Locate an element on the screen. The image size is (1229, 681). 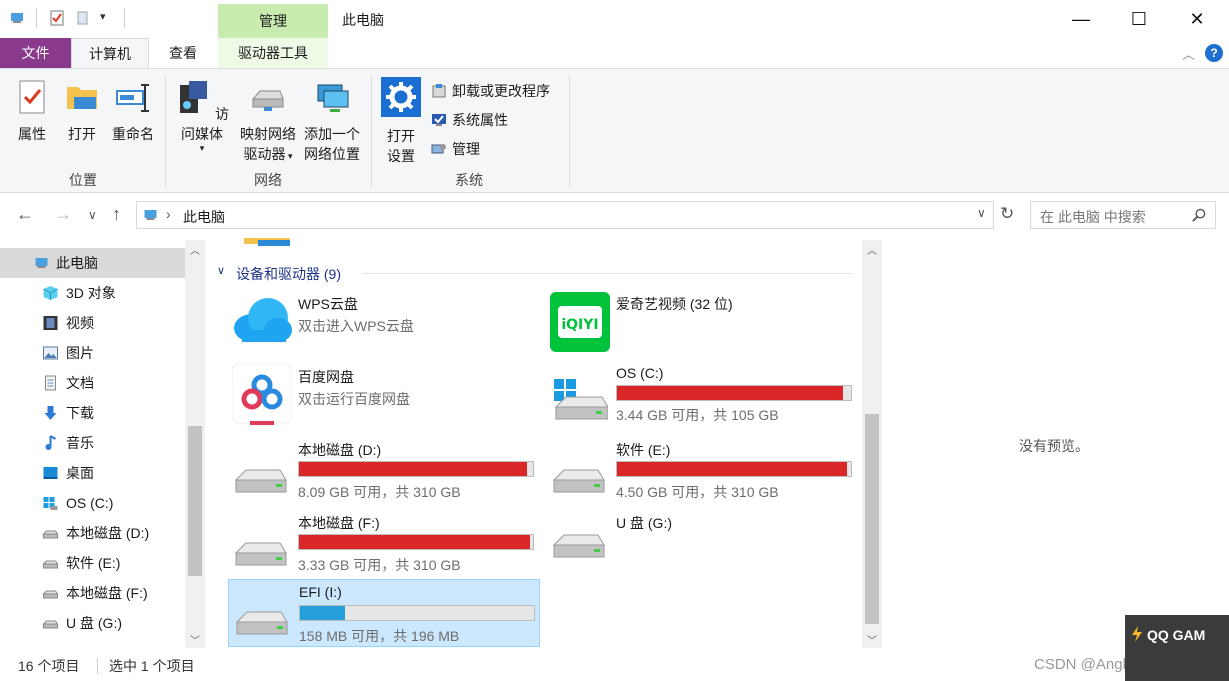
media-icon is located at coordinates (194, 97).